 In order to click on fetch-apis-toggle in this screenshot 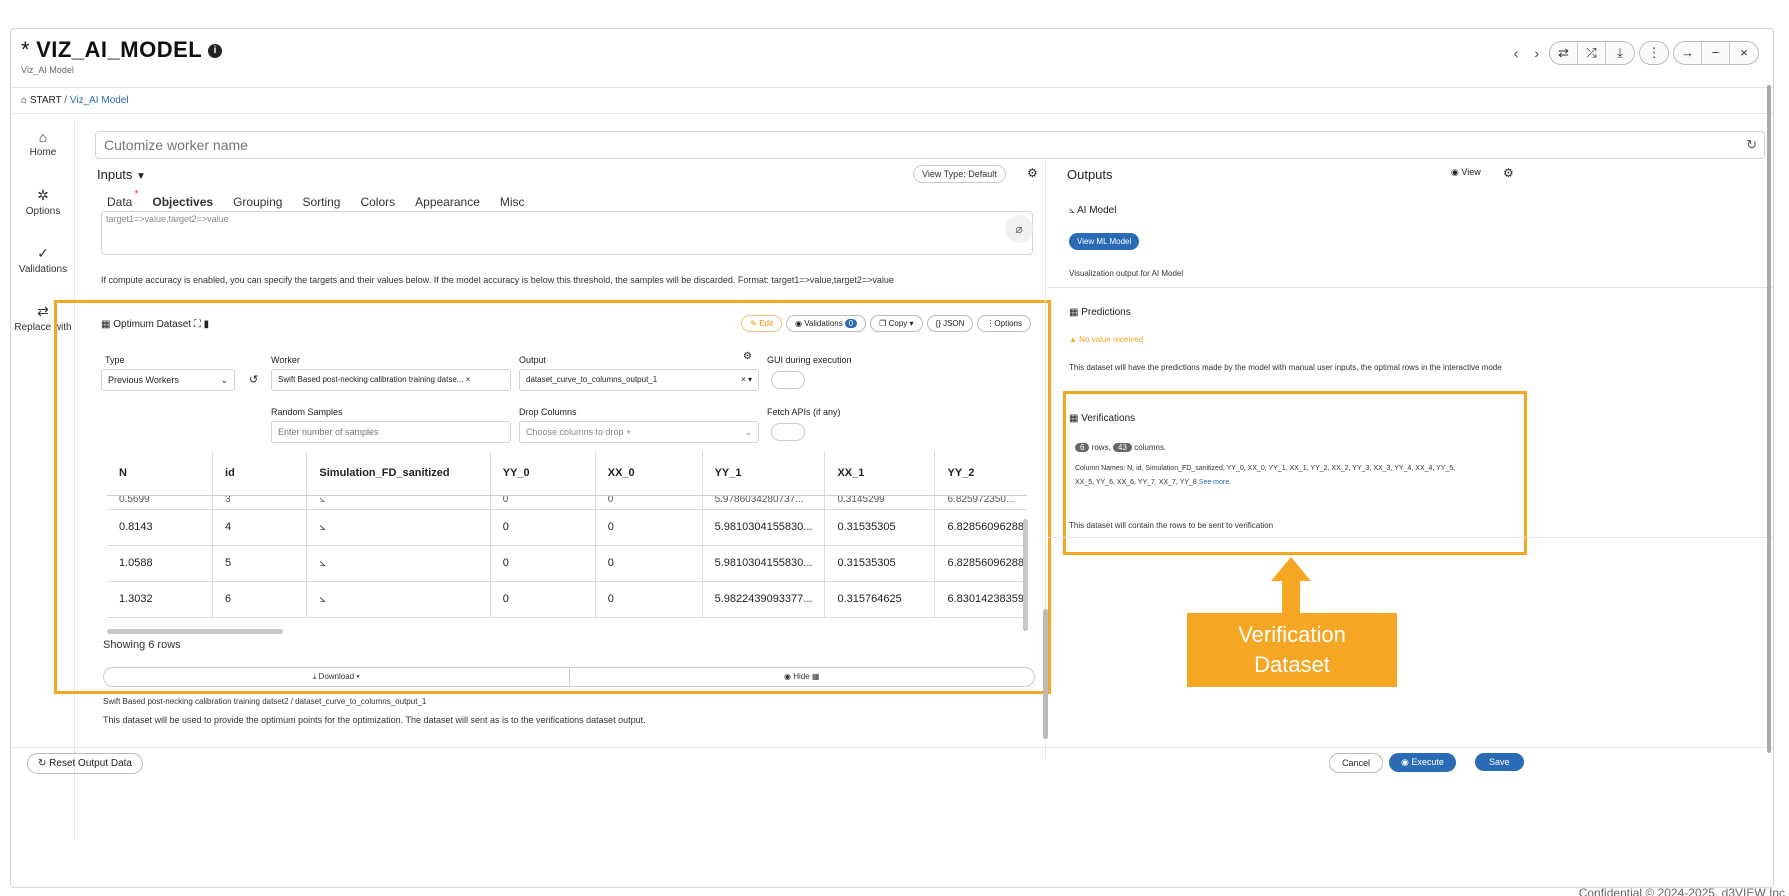, I will do `click(788, 432)`.